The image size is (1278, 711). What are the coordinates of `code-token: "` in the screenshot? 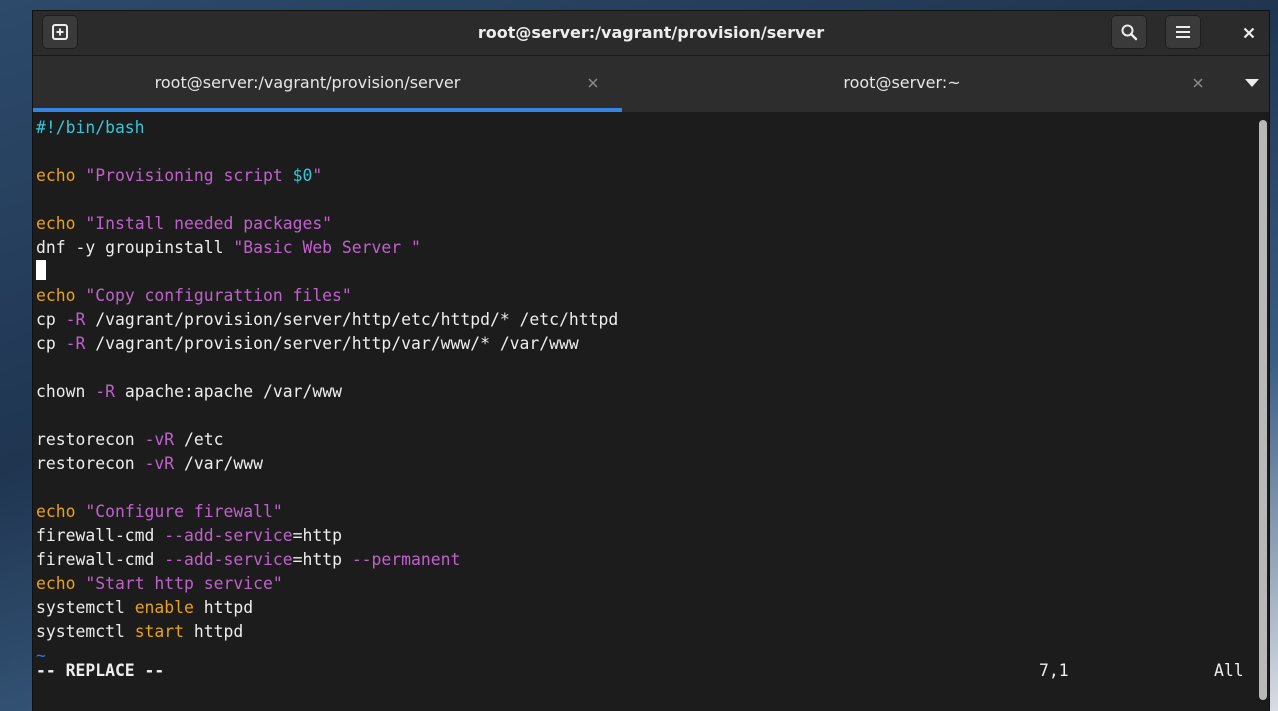 It's located at (317, 175).